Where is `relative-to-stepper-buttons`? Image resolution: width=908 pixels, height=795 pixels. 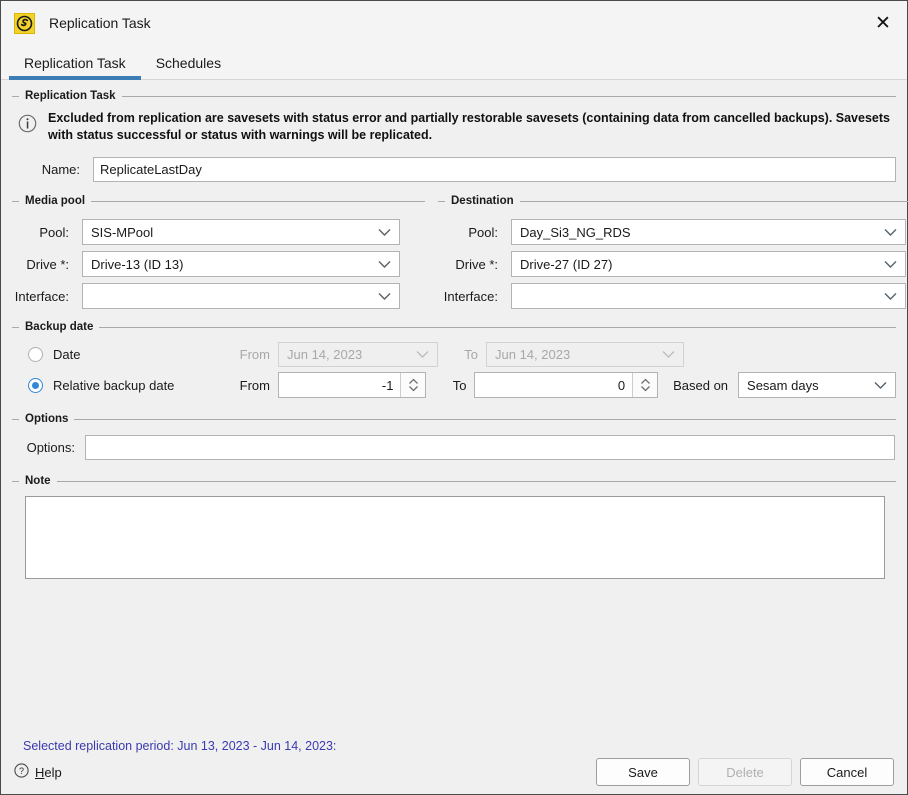
relative-to-stepper-buttons is located at coordinates (645, 385).